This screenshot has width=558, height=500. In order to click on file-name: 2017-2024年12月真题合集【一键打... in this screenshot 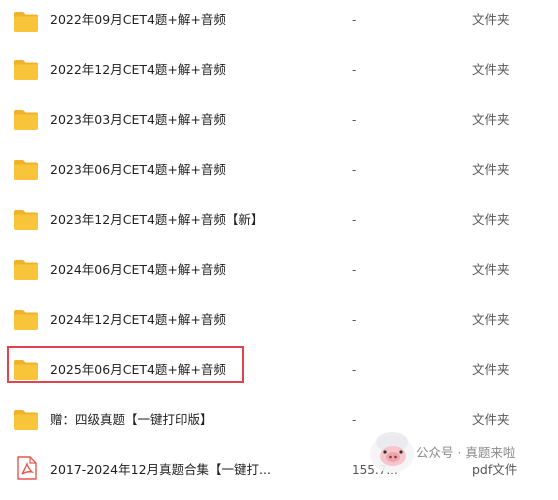, I will do `click(160, 470)`.